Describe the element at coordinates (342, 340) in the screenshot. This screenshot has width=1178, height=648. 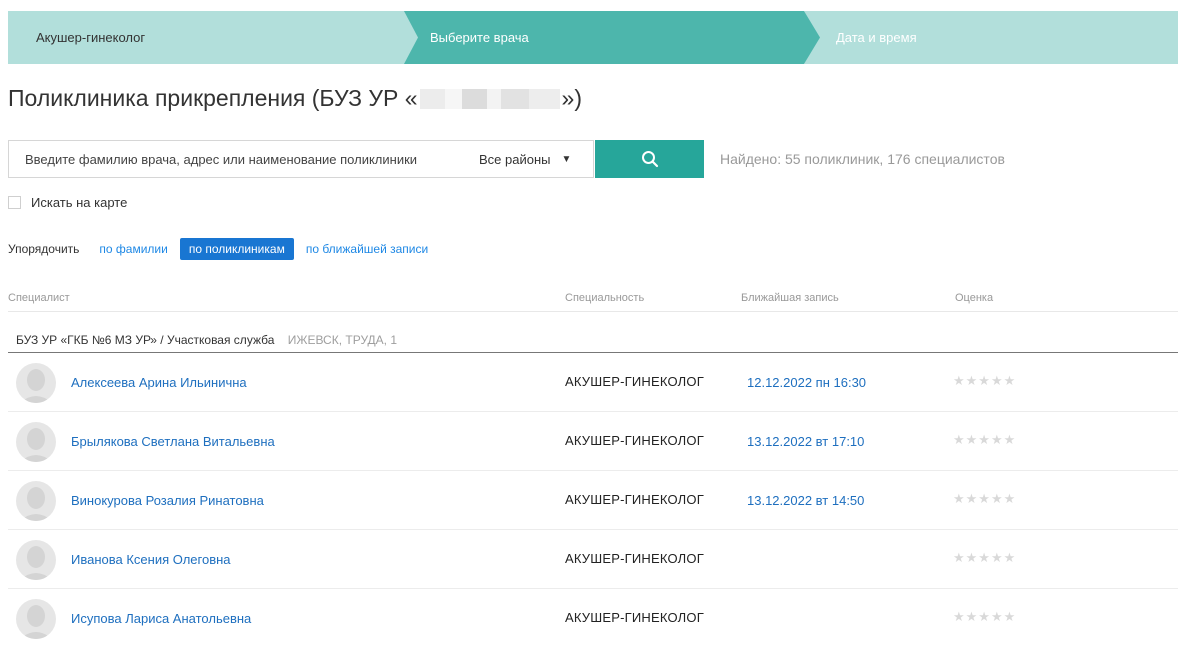
I see `clinic-group-address: ИЖЕВСК, ТРУДА, 1` at that location.